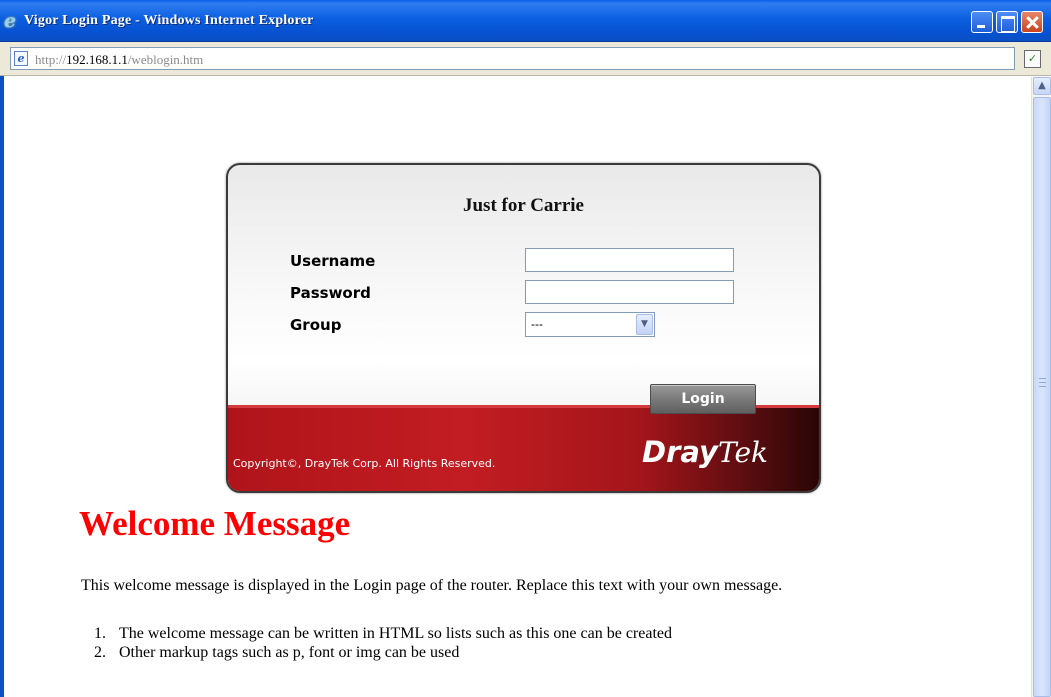  Describe the element at coordinates (705, 452) in the screenshot. I see `draytek-logo: DrayTek` at that location.